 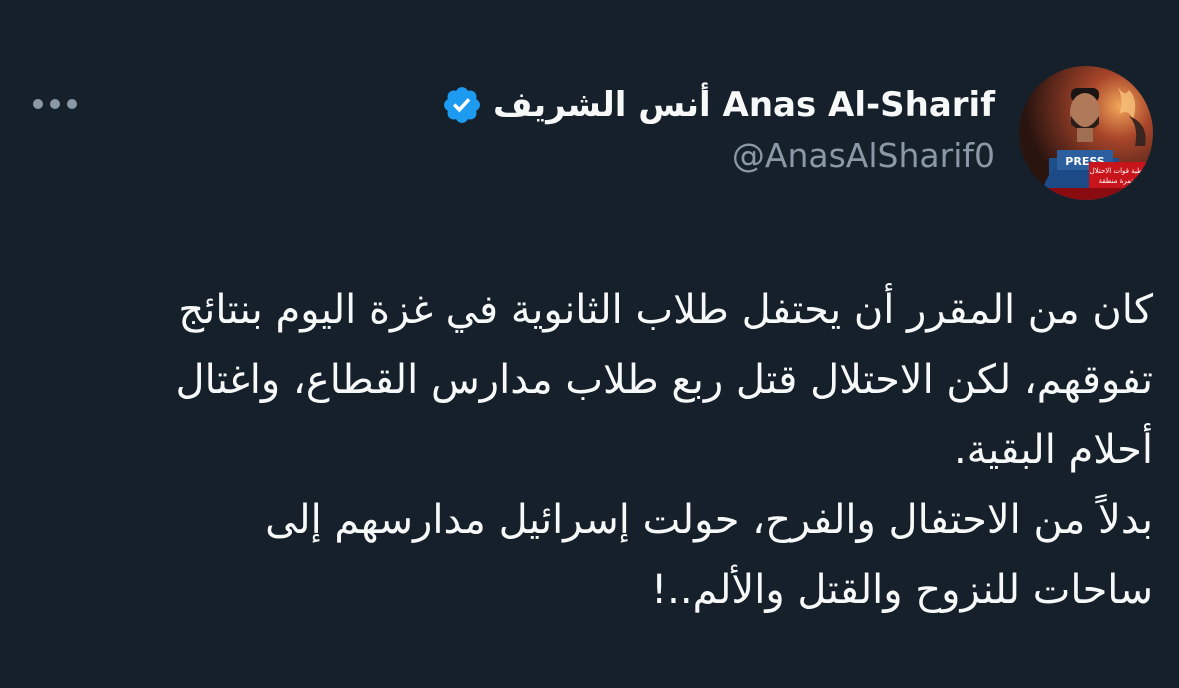 I want to click on more-horizontal-icon, so click(x=55, y=104).